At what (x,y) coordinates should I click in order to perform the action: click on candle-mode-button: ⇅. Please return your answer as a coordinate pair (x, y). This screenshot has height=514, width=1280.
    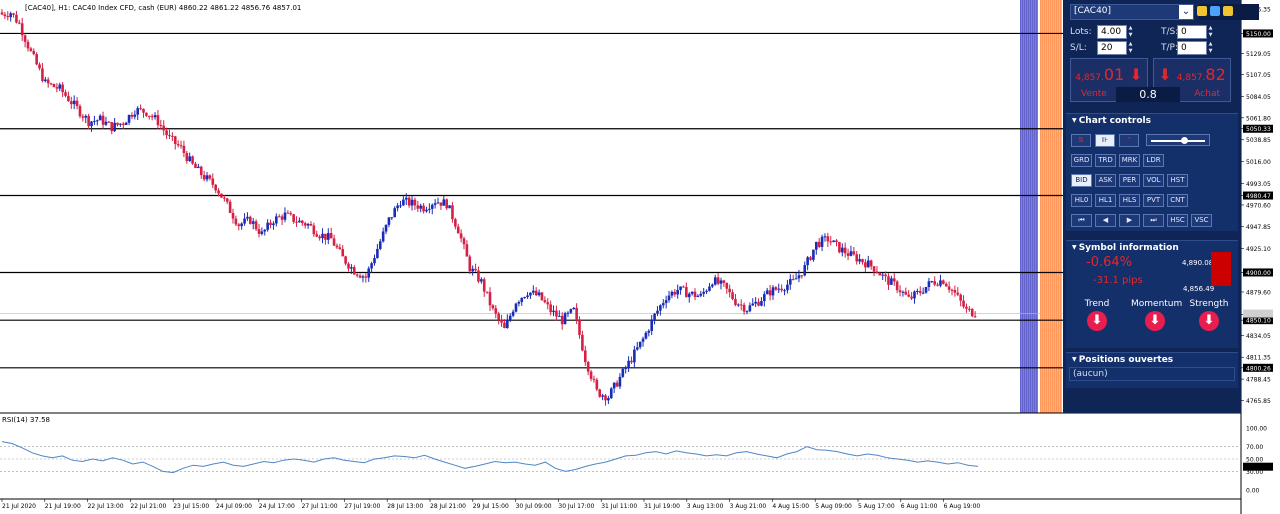
    Looking at the image, I should click on (1081, 140).